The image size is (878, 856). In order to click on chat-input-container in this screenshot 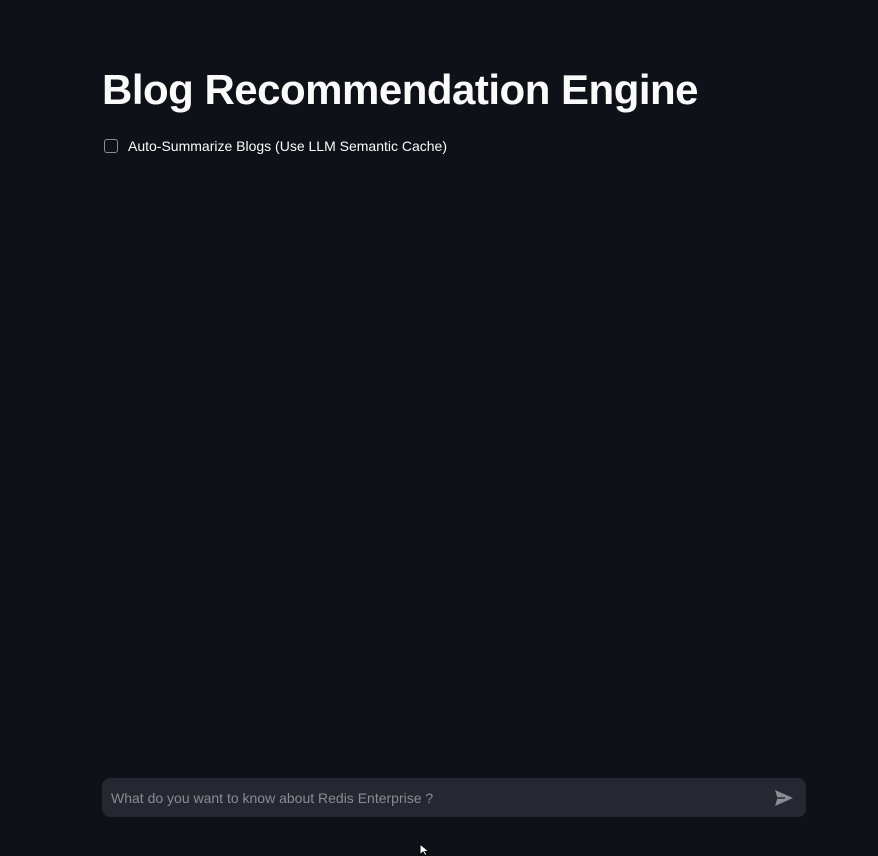, I will do `click(454, 797)`.